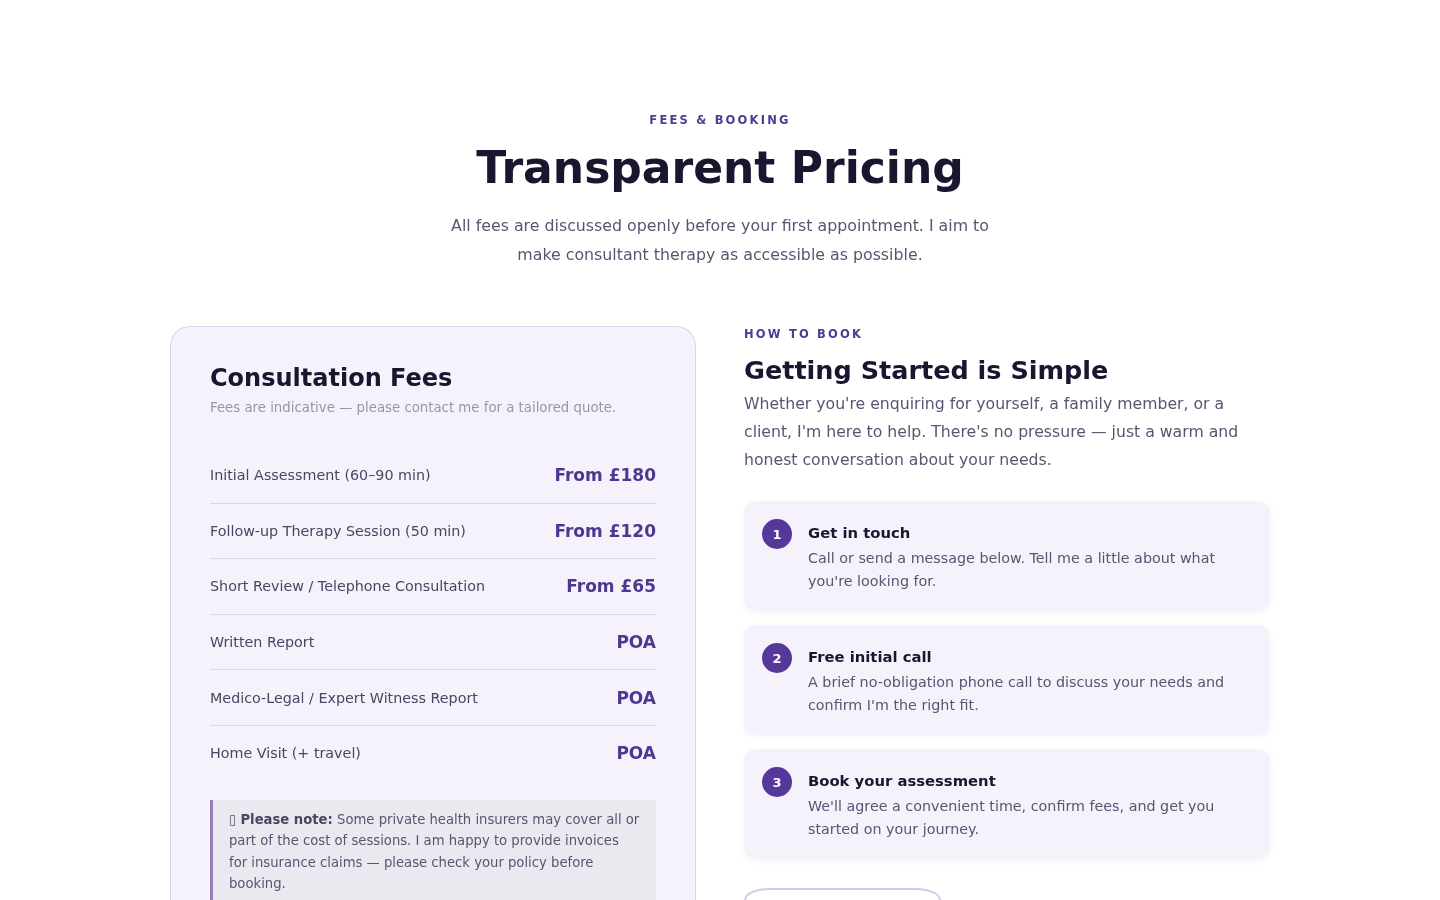  What do you see at coordinates (262, 643) in the screenshot?
I see `service-name: Written Report` at bounding box center [262, 643].